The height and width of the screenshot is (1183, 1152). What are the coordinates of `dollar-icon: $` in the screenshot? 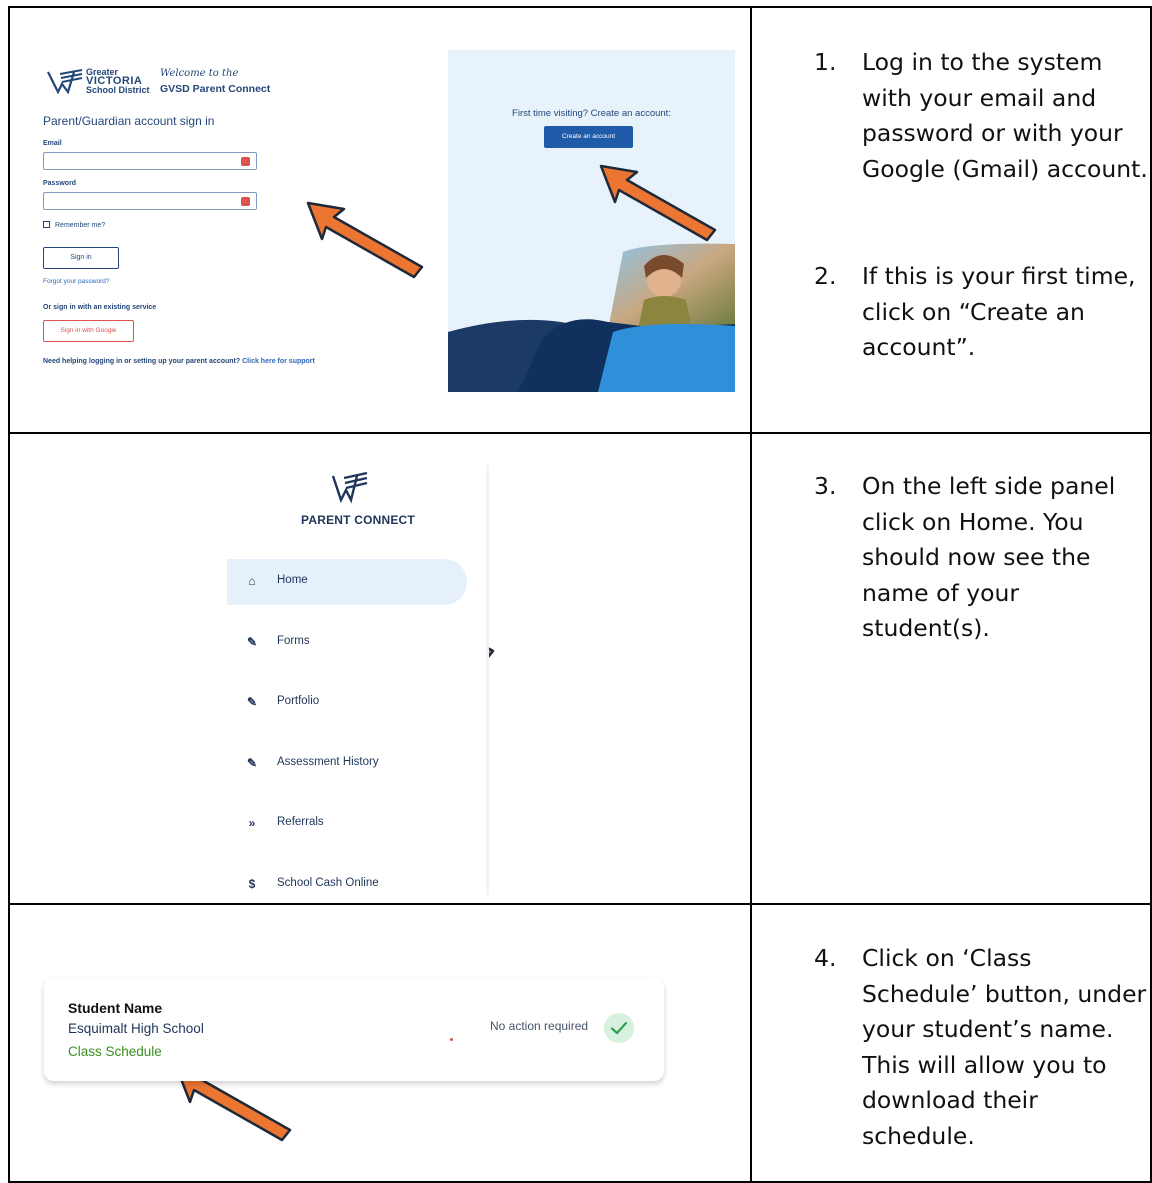 It's located at (252, 884).